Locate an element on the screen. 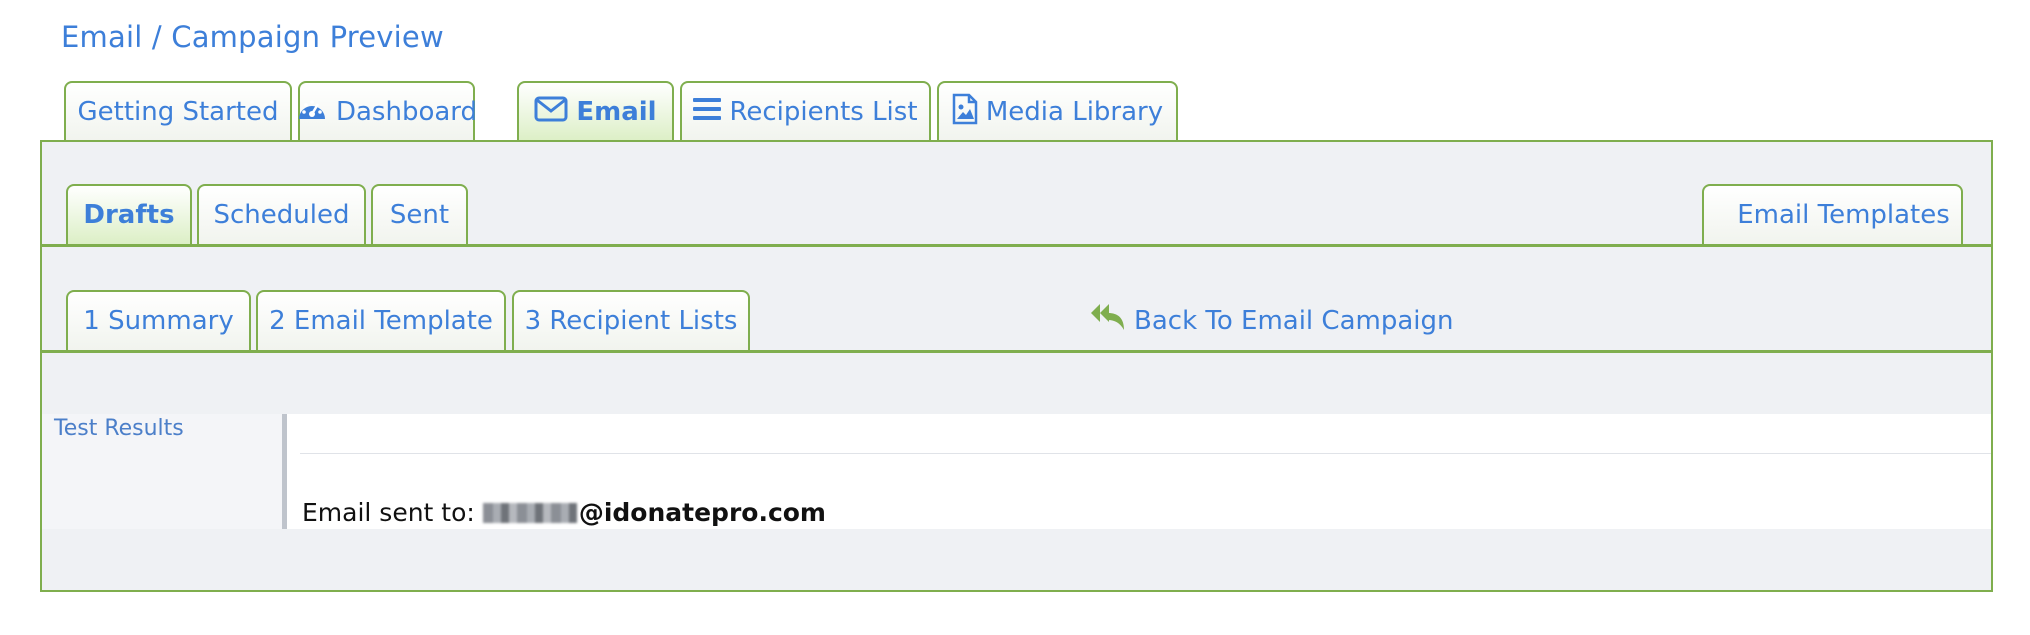 Image resolution: width=2030 pixels, height=635 pixels. test-results-label-column: Test Results is located at coordinates (162, 471).